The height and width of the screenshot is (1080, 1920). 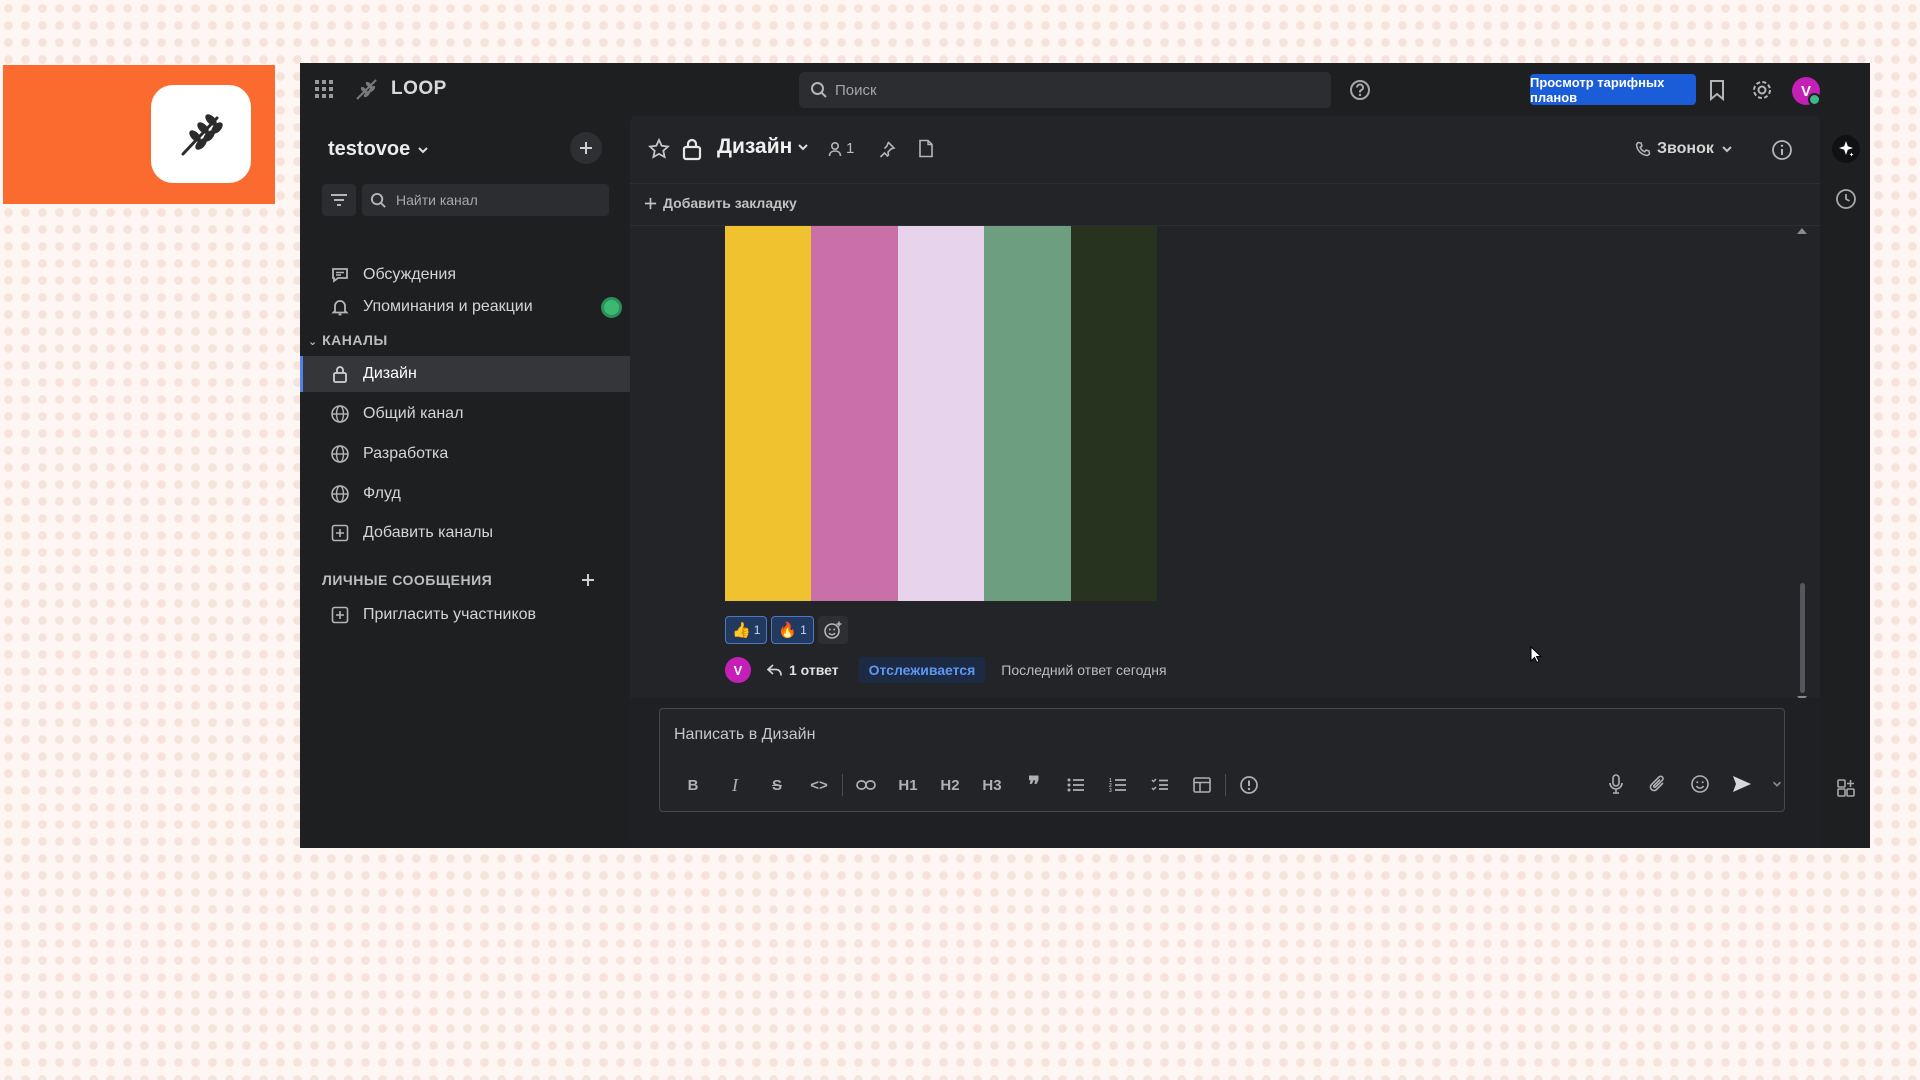 I want to click on link-icon, so click(x=866, y=785).